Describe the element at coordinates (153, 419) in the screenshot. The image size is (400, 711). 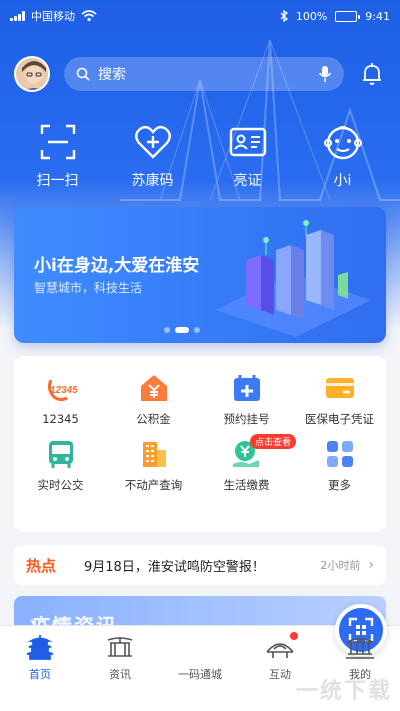
I see `service-housing-fund-label: 公积金` at that location.